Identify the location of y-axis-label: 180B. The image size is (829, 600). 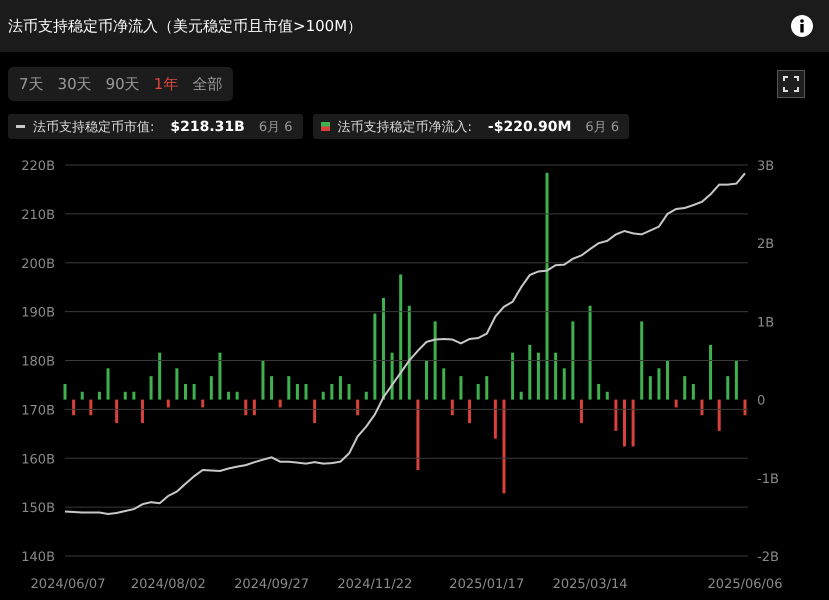
(38, 362).